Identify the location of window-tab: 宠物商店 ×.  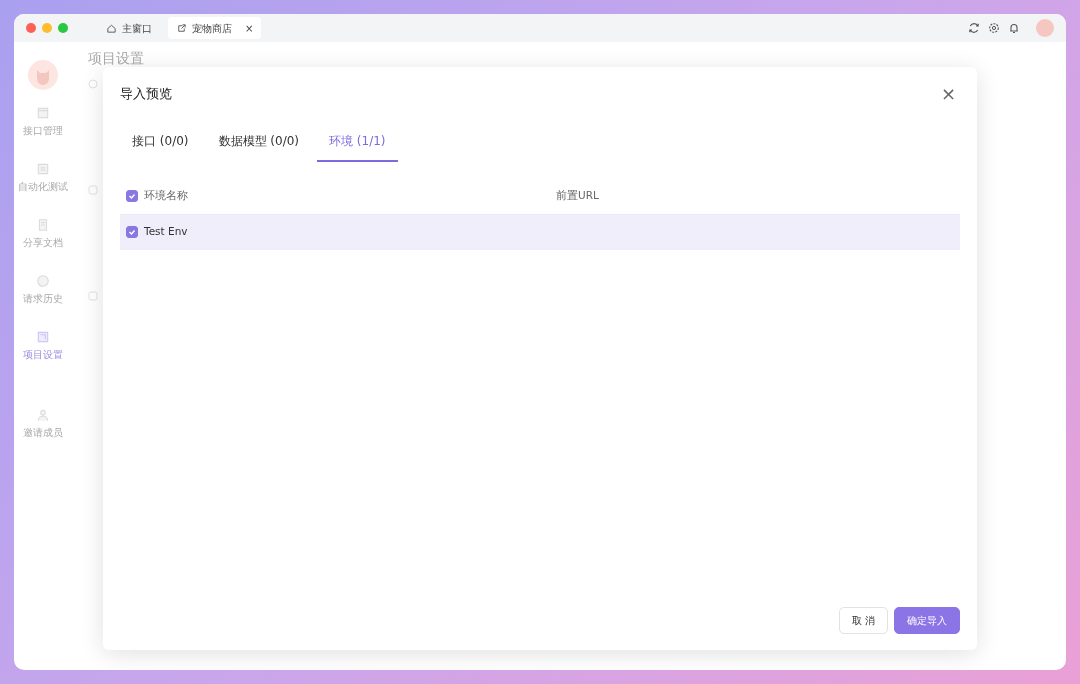
(215, 28).